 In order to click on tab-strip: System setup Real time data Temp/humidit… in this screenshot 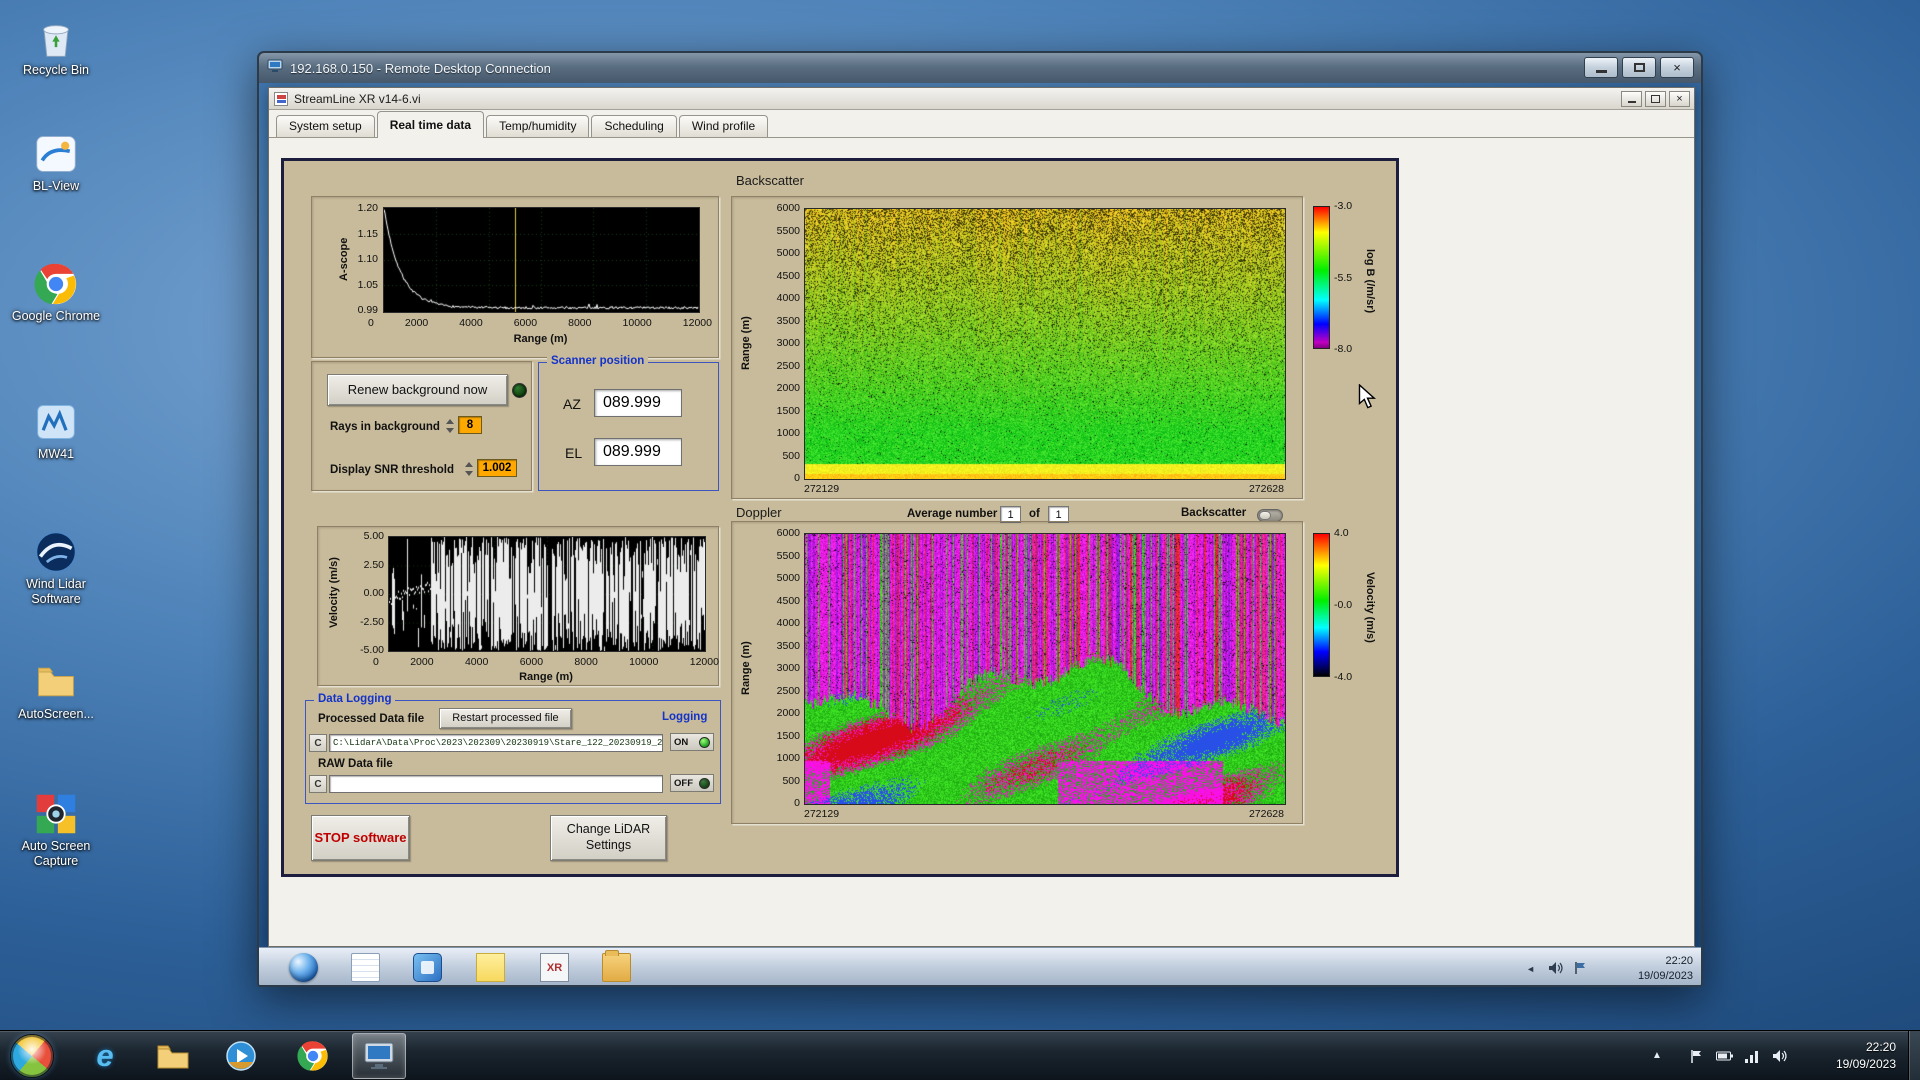, I will do `click(981, 124)`.